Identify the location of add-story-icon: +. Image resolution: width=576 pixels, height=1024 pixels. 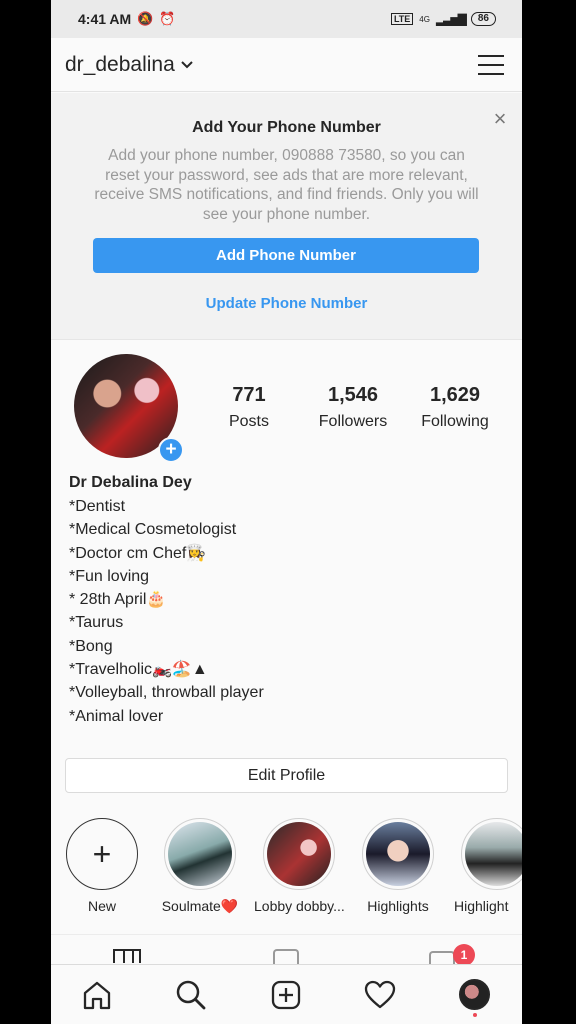
(171, 450).